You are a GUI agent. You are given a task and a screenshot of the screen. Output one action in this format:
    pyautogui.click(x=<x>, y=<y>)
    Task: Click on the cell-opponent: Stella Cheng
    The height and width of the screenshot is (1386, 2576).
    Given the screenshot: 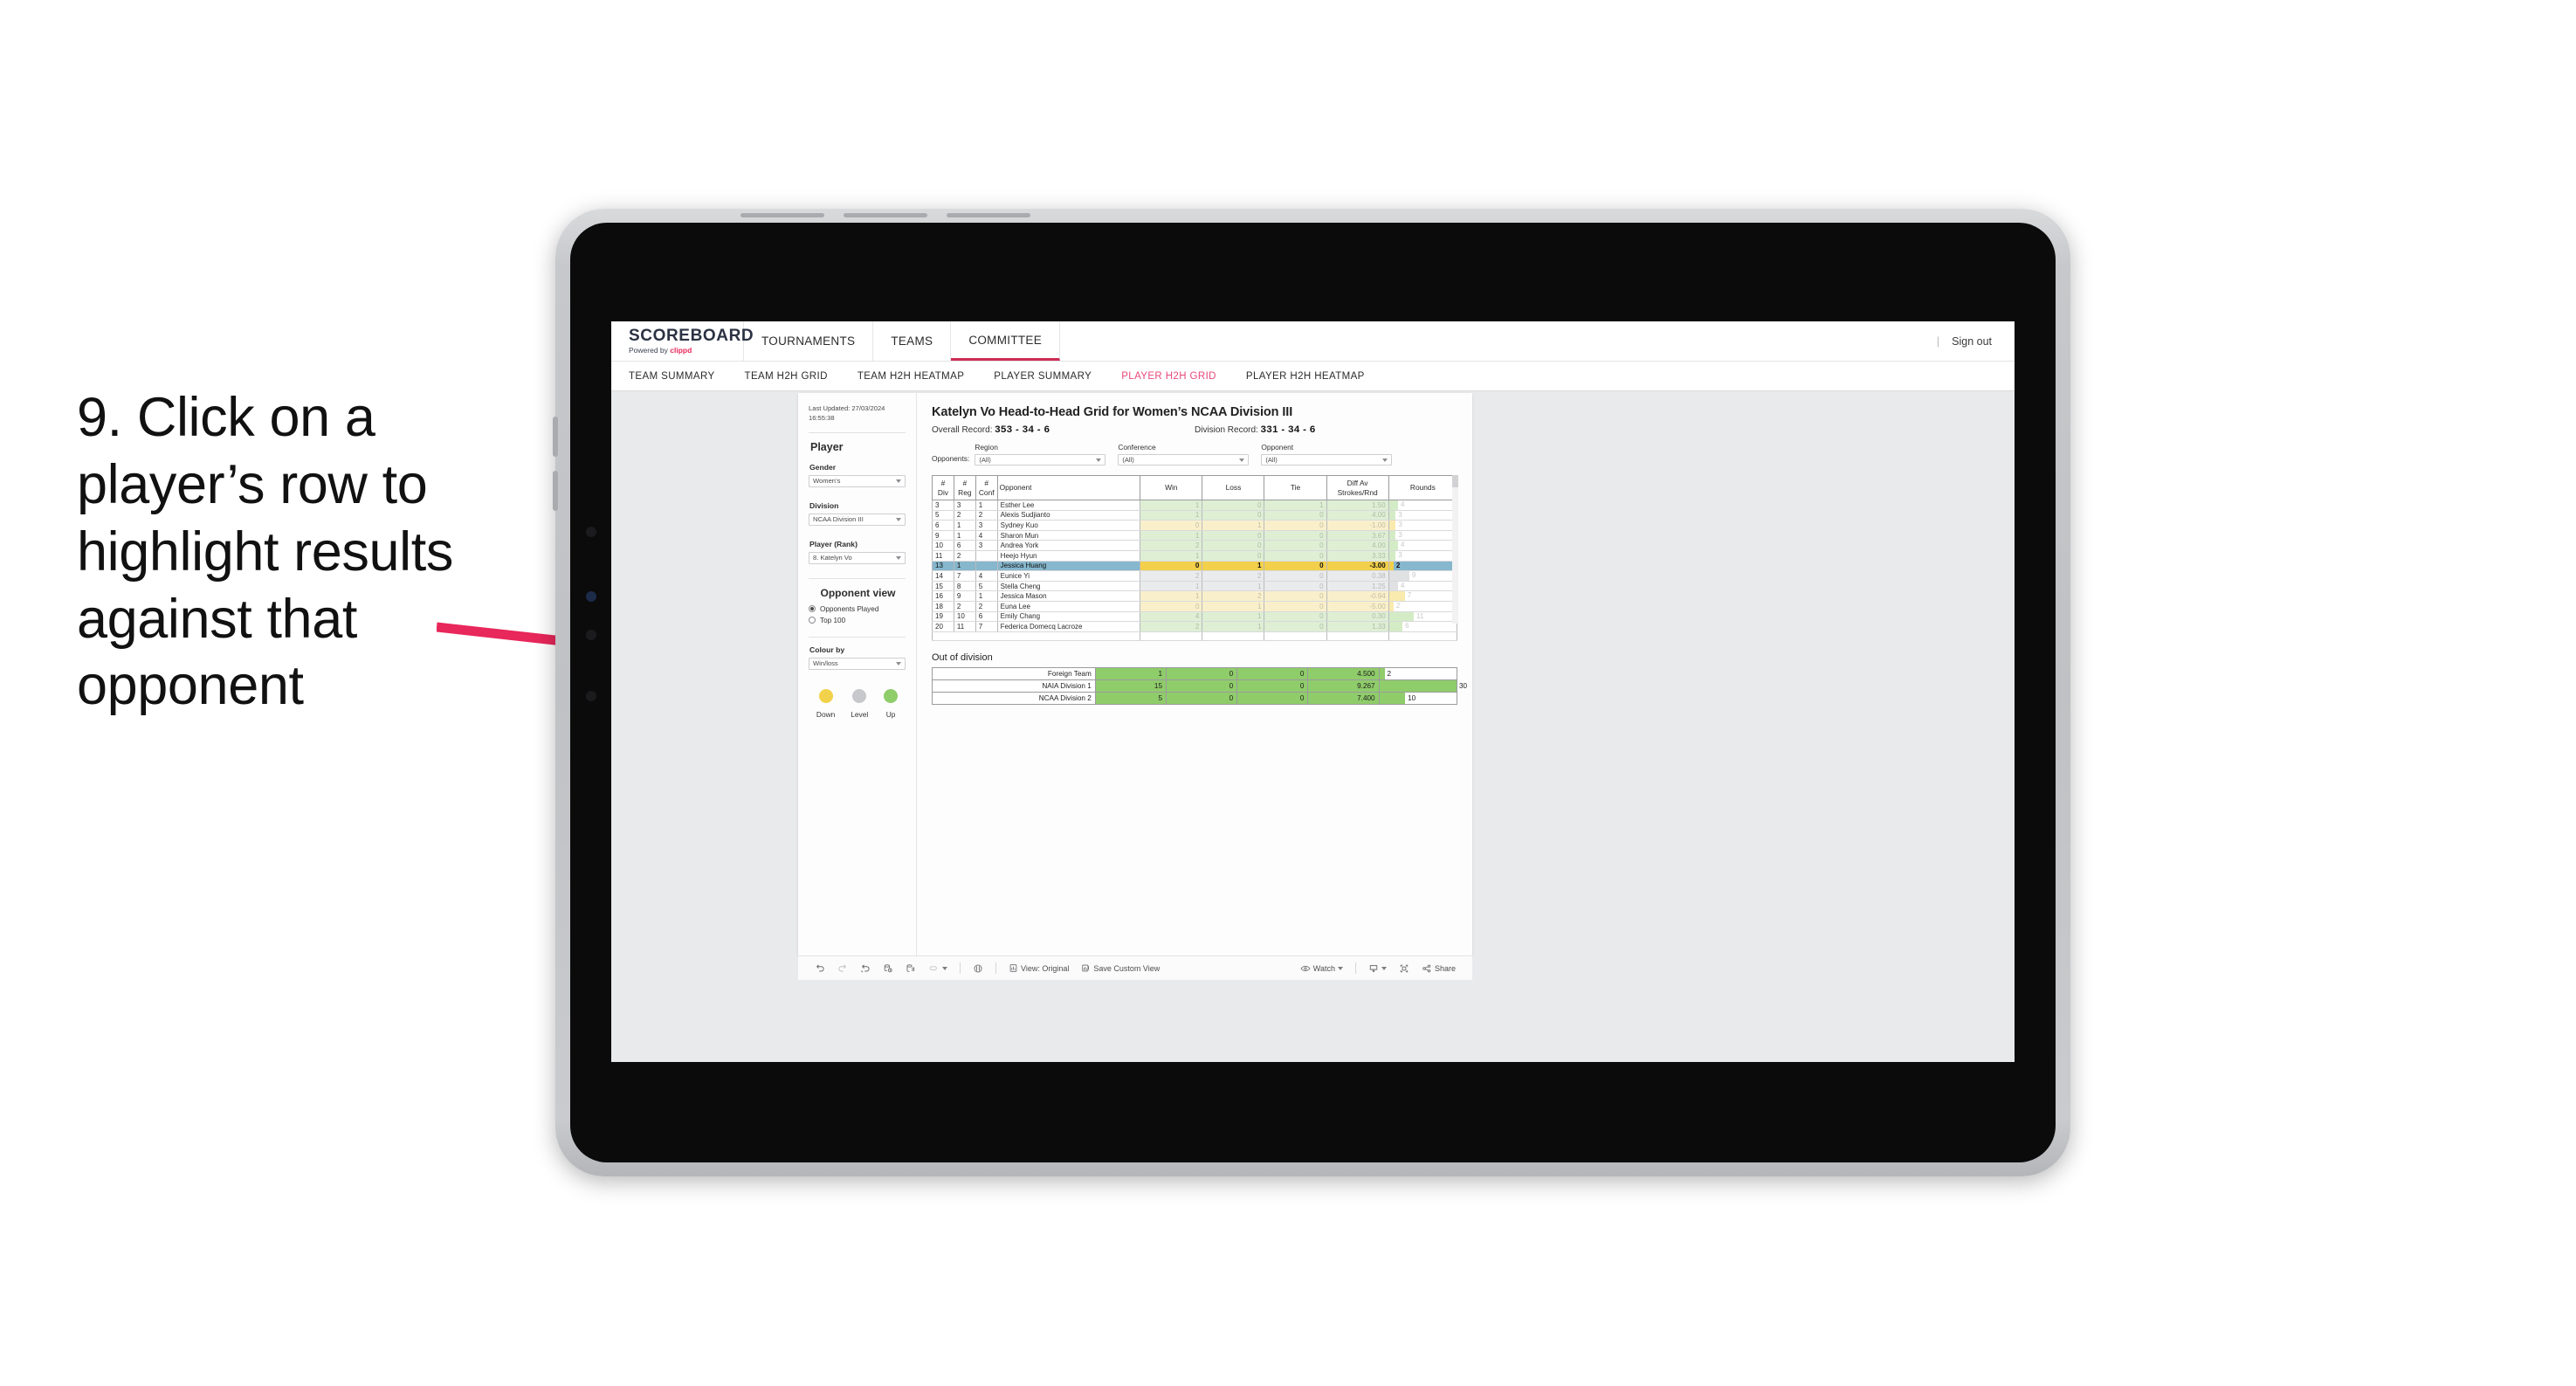 What is the action you would take?
    pyautogui.click(x=1068, y=586)
    